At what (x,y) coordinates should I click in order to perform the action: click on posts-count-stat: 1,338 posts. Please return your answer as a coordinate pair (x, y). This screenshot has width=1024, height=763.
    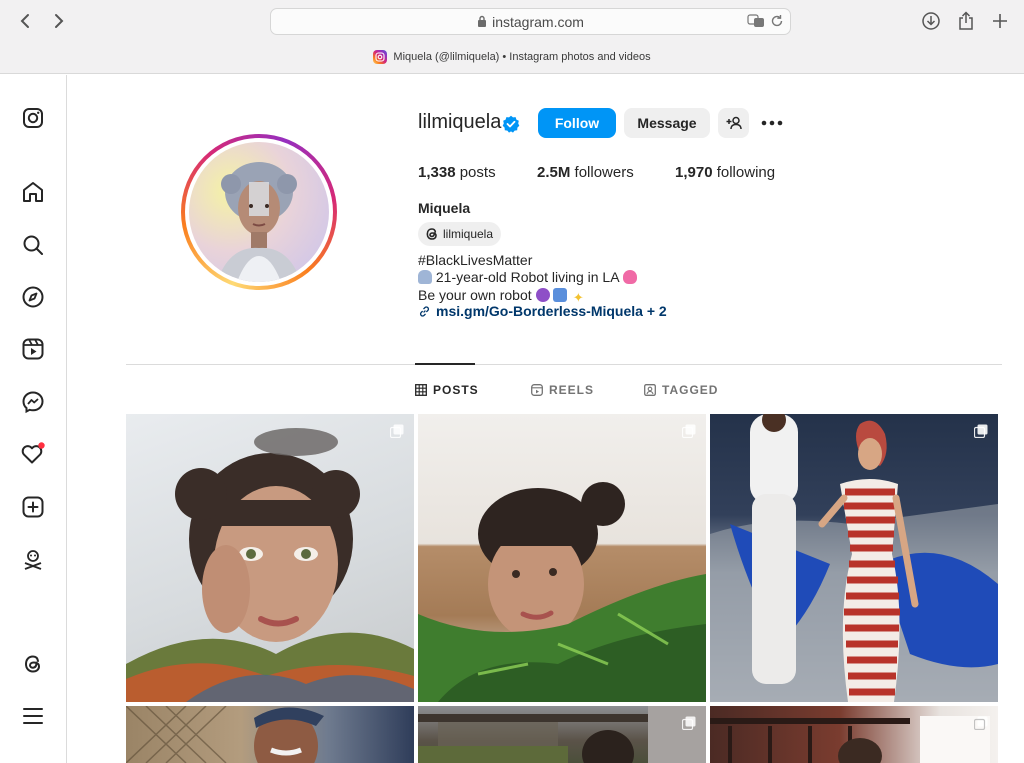
    Looking at the image, I should click on (457, 172).